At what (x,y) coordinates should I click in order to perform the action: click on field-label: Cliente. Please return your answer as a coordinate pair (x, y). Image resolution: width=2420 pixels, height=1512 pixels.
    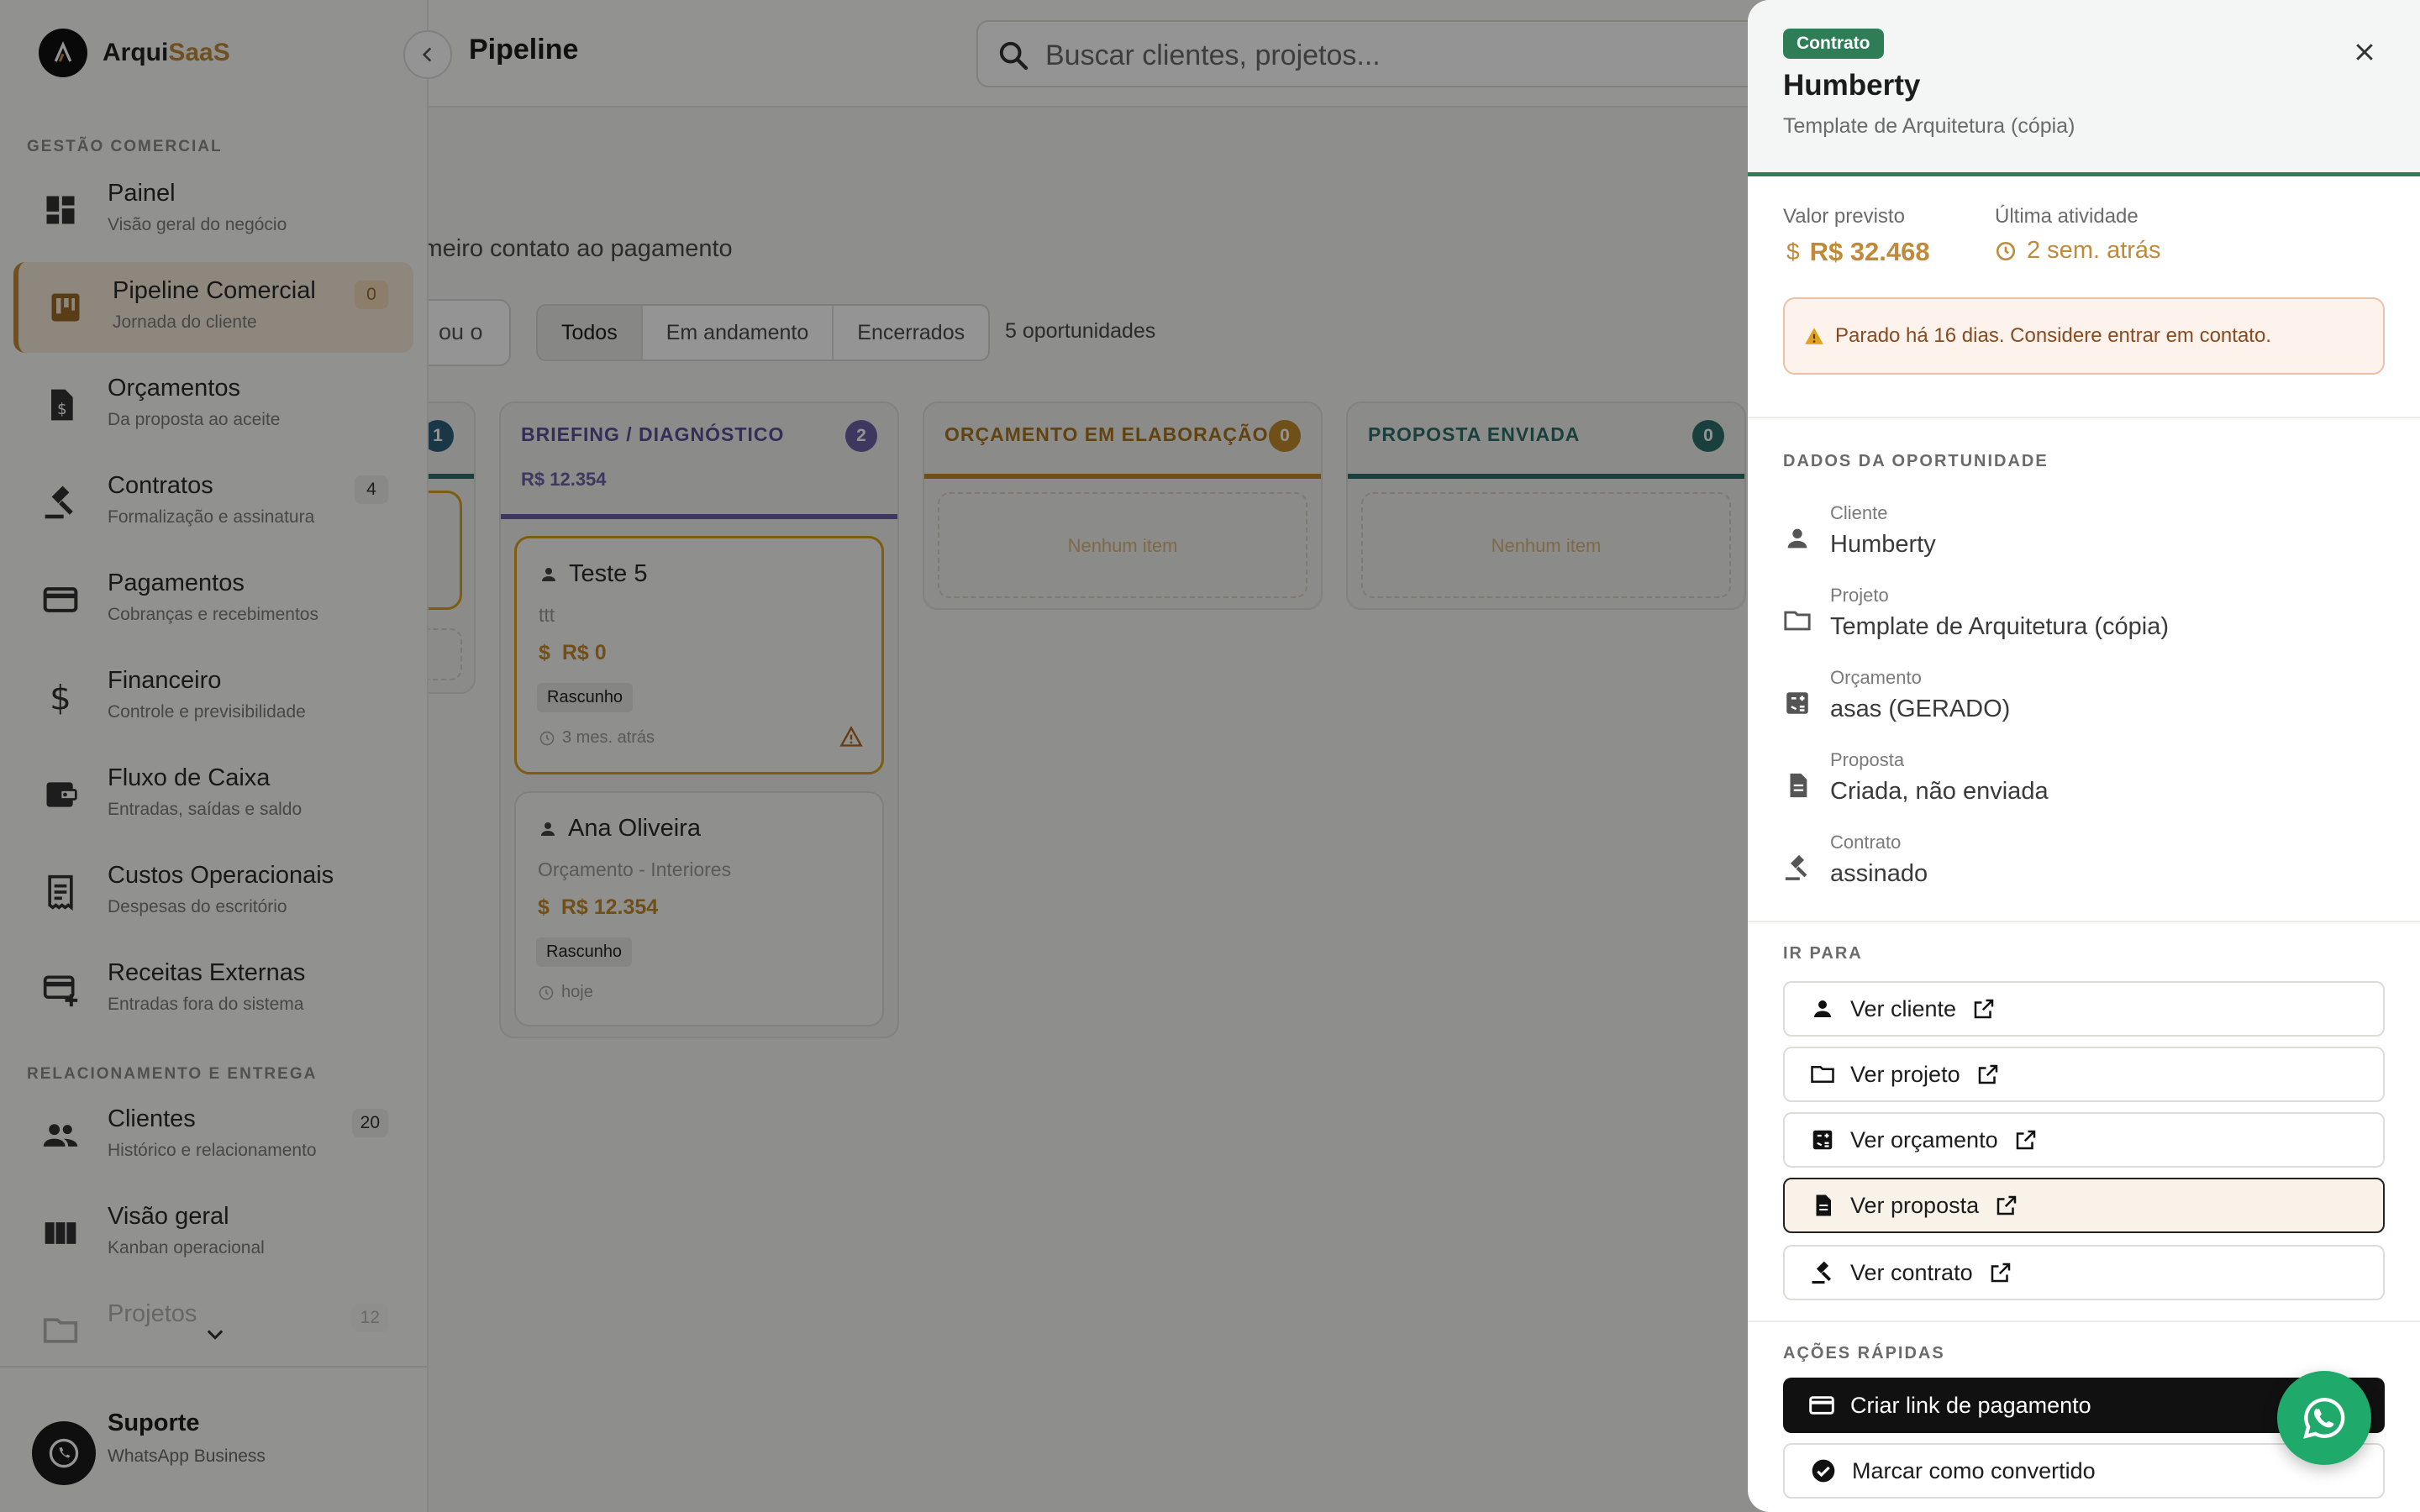
    Looking at the image, I should click on (1859, 512).